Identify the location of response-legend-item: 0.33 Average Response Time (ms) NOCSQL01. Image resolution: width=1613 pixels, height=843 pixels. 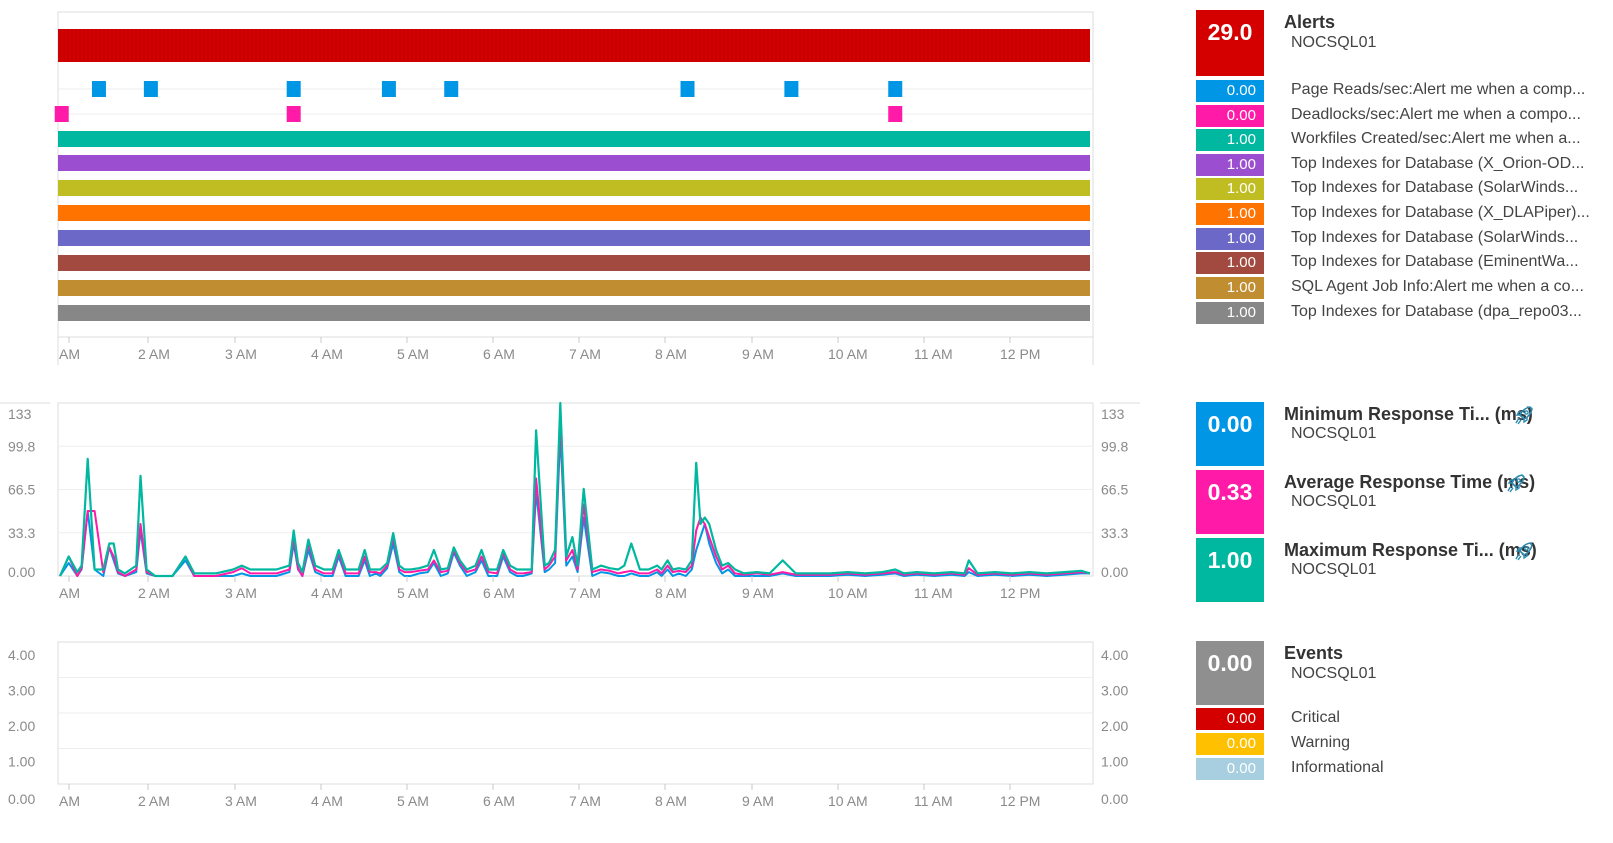
(1404, 503).